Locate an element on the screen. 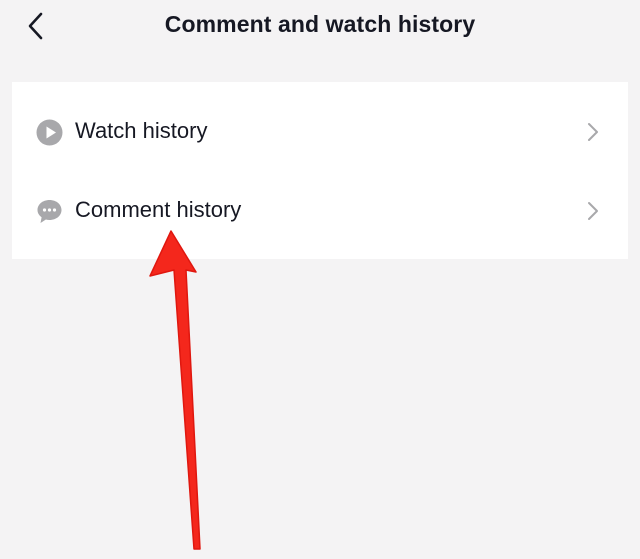 The width and height of the screenshot is (640, 559). page-title: Comment and watch history is located at coordinates (320, 24).